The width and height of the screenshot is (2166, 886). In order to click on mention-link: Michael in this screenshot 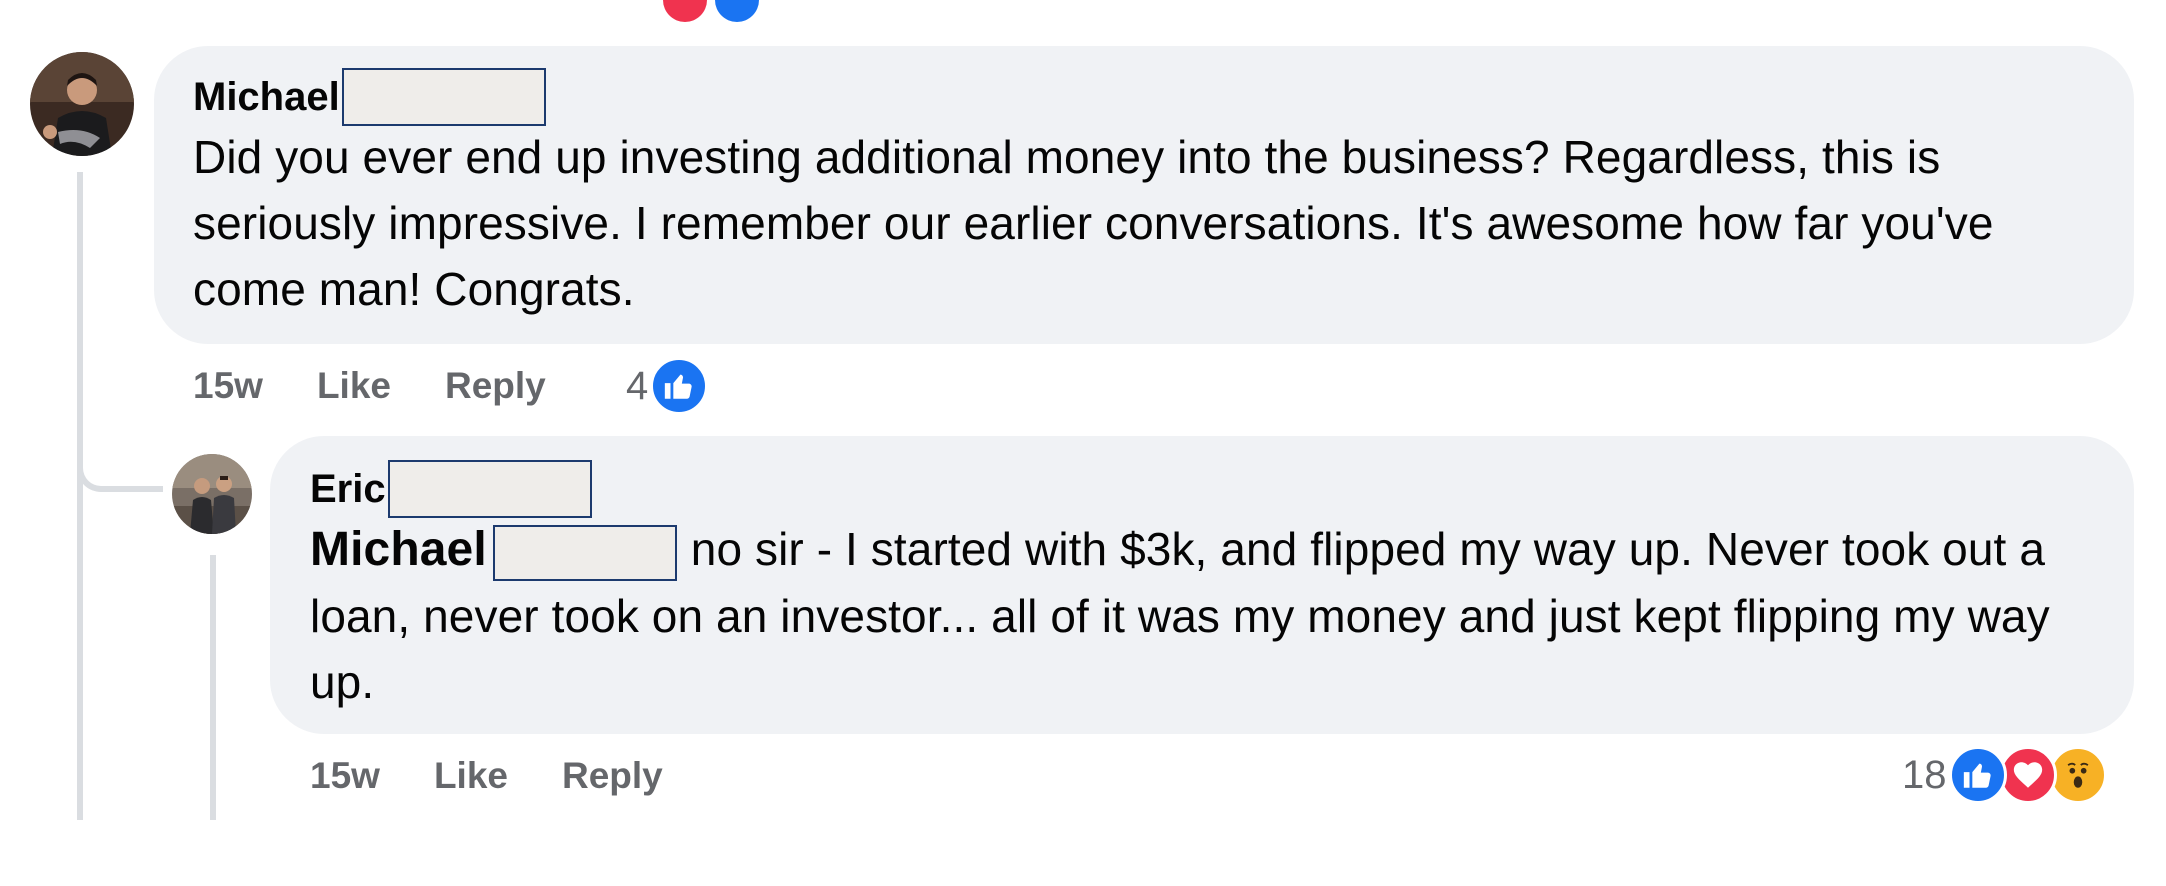, I will do `click(398, 549)`.